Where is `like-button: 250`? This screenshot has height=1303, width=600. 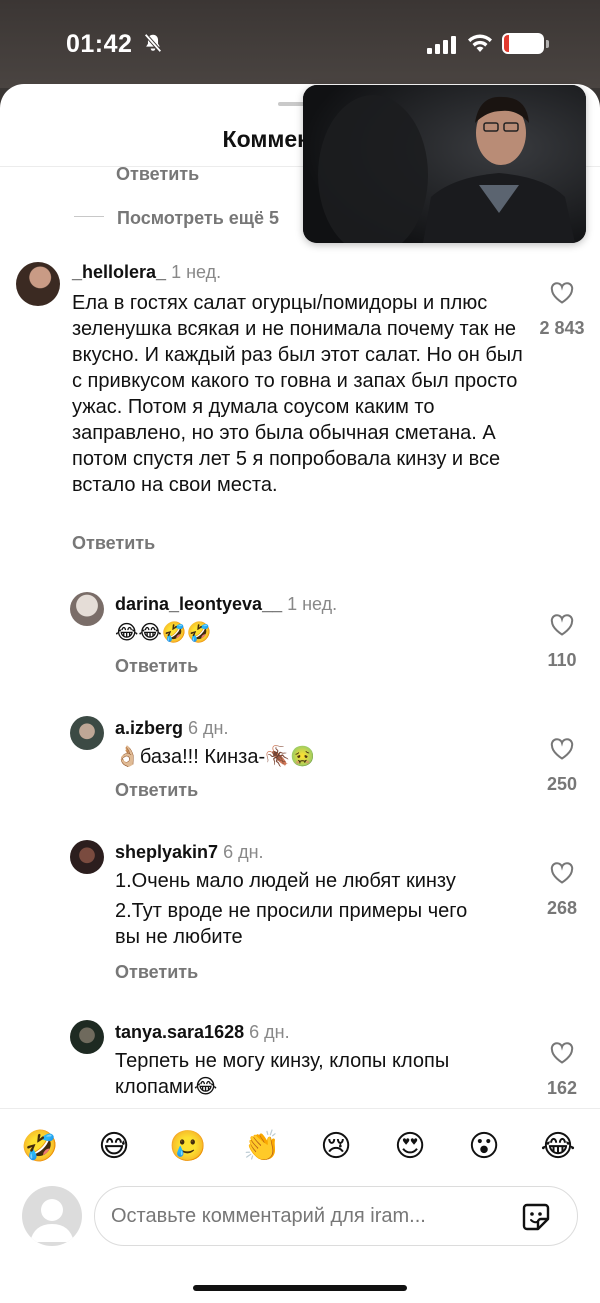 like-button: 250 is located at coordinates (562, 766).